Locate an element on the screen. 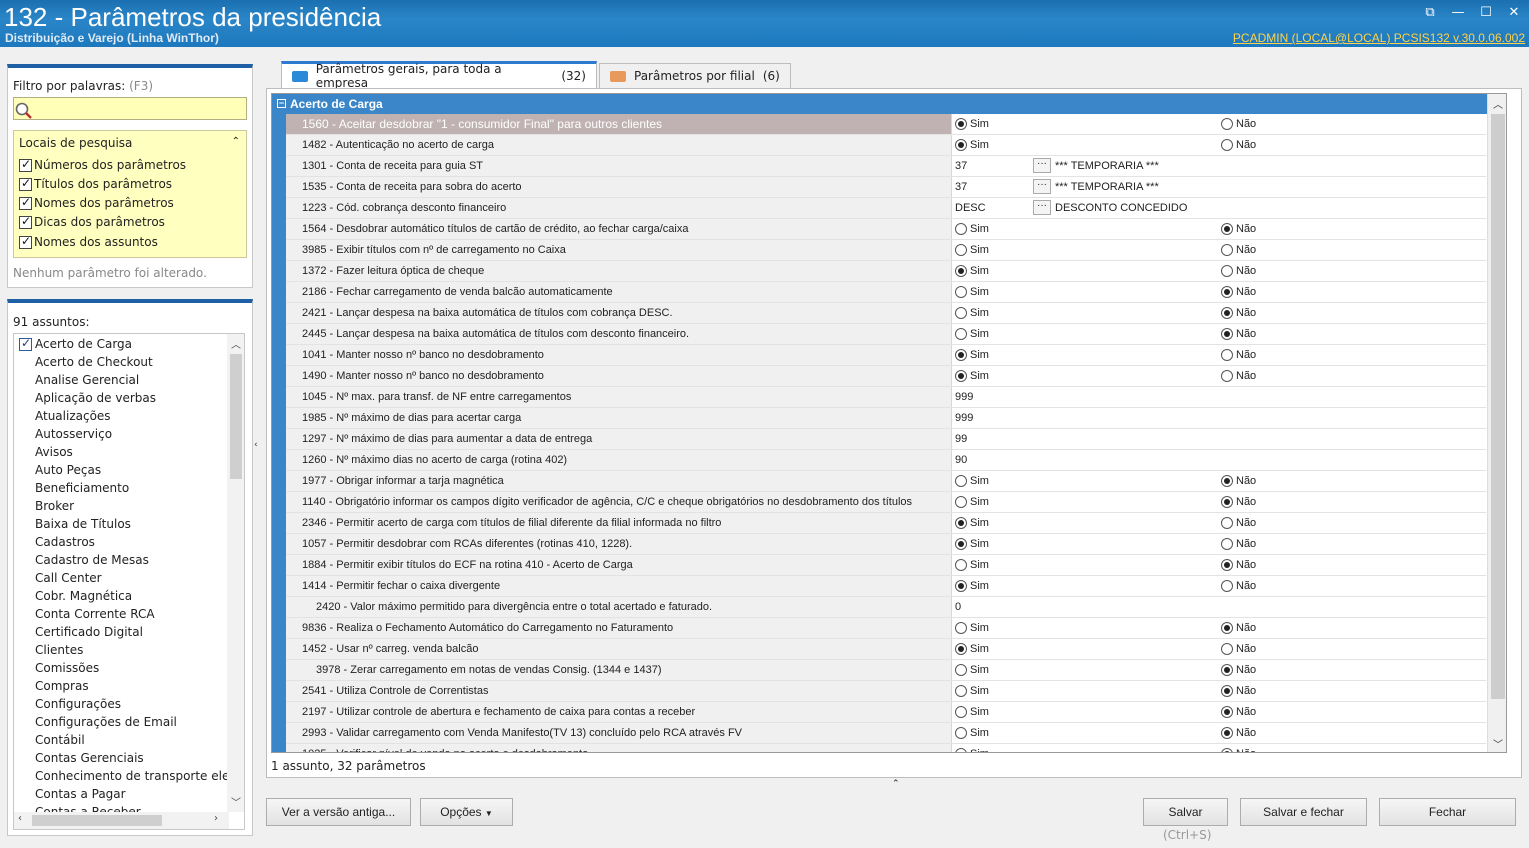  group-header: − Acerto de Carga is located at coordinates (889, 104).